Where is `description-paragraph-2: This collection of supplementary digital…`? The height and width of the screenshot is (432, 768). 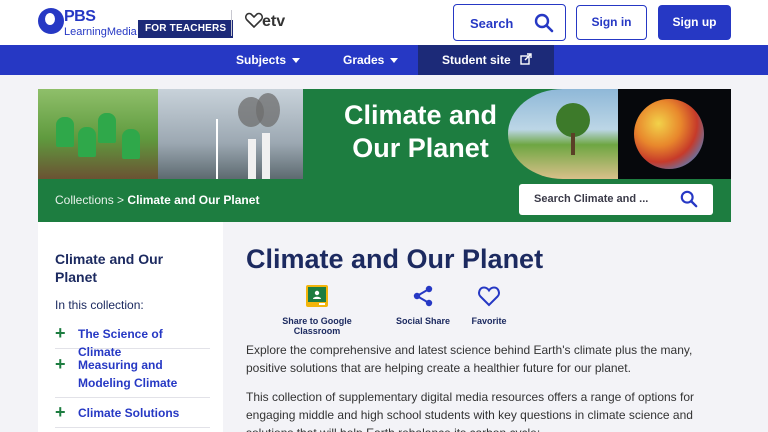
description-paragraph-2: This collection of supplementary digital… is located at coordinates (470, 411).